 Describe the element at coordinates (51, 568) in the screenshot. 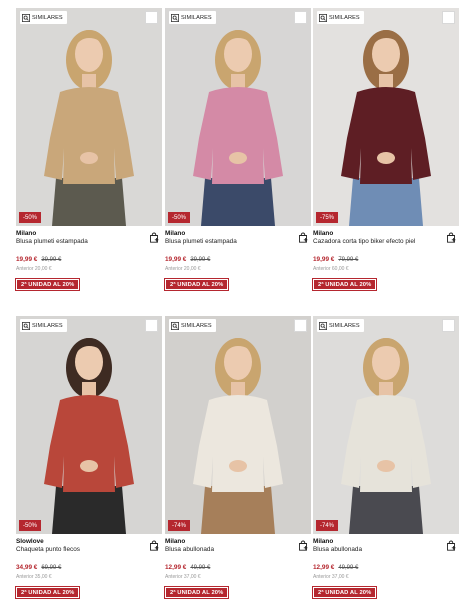

I see `original-price: 69,99 €` at that location.